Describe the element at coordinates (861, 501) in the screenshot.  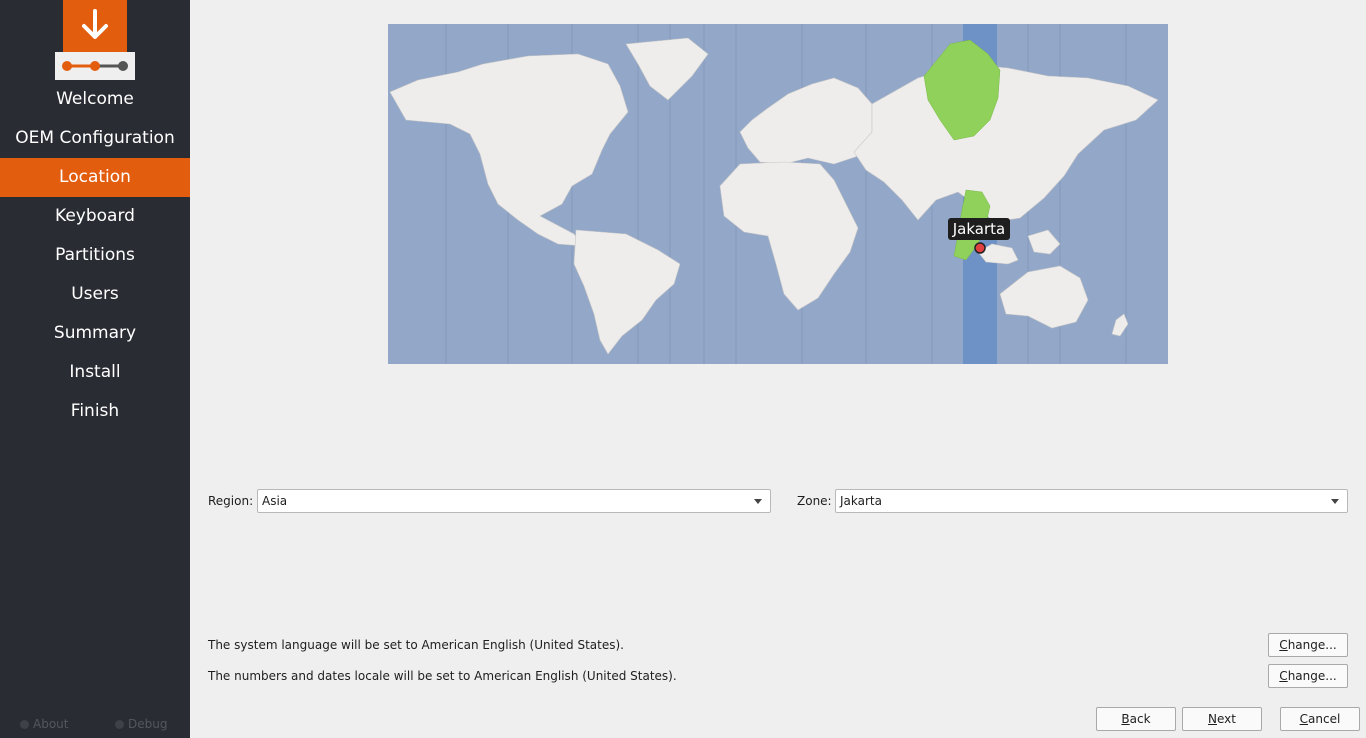
I see `zone-value: Jakarta` at that location.